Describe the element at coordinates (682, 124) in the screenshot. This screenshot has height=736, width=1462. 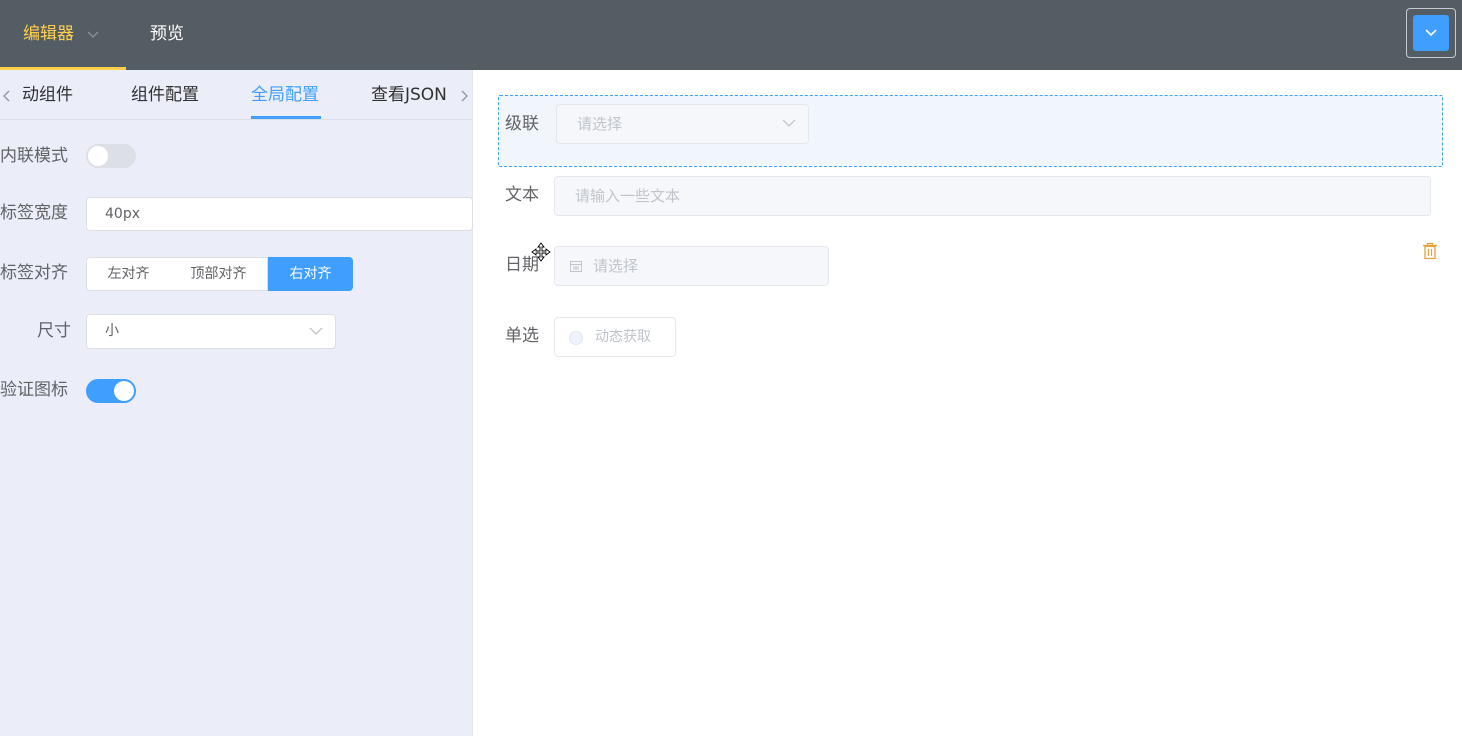
I see `cascader-select: 请选择` at that location.